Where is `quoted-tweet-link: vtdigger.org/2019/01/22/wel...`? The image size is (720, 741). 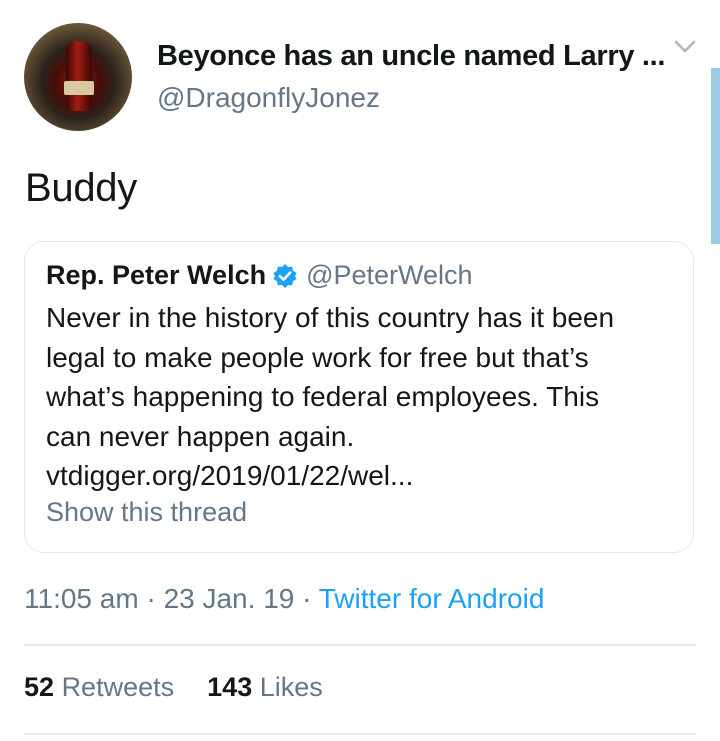 quoted-tweet-link: vtdigger.org/2019/01/22/wel... is located at coordinates (361, 476).